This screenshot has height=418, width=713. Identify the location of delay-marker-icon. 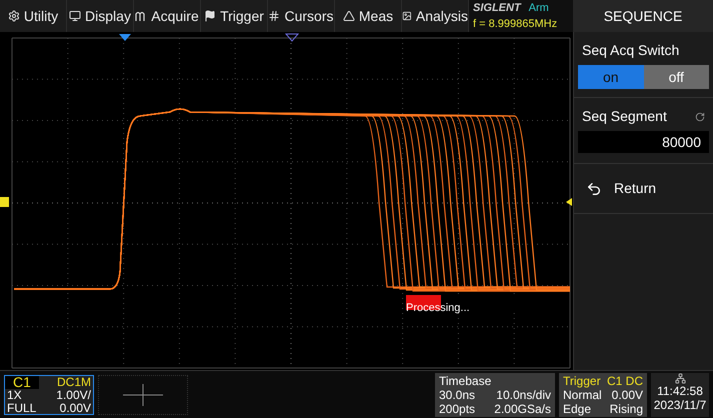
(292, 38).